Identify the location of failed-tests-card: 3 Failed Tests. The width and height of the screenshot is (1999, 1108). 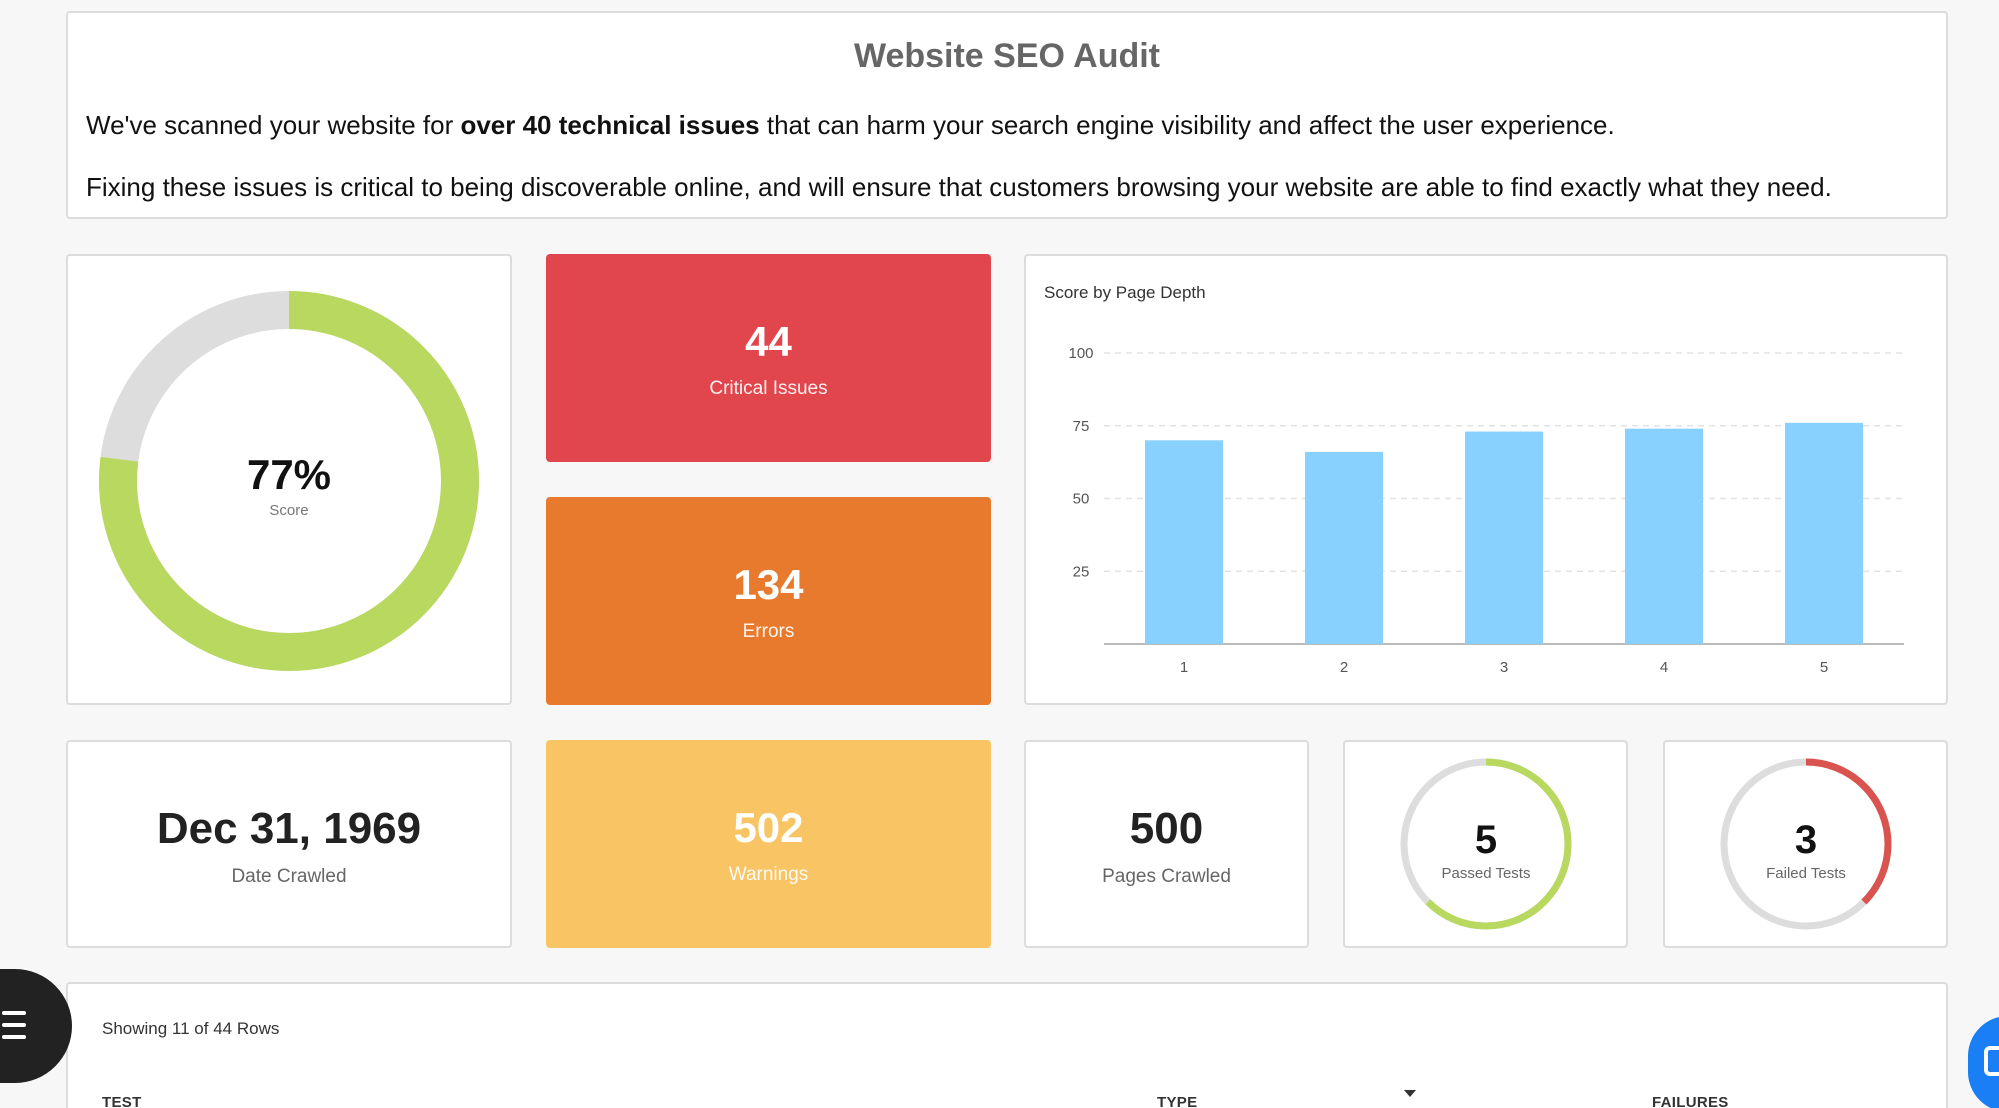
(1805, 844).